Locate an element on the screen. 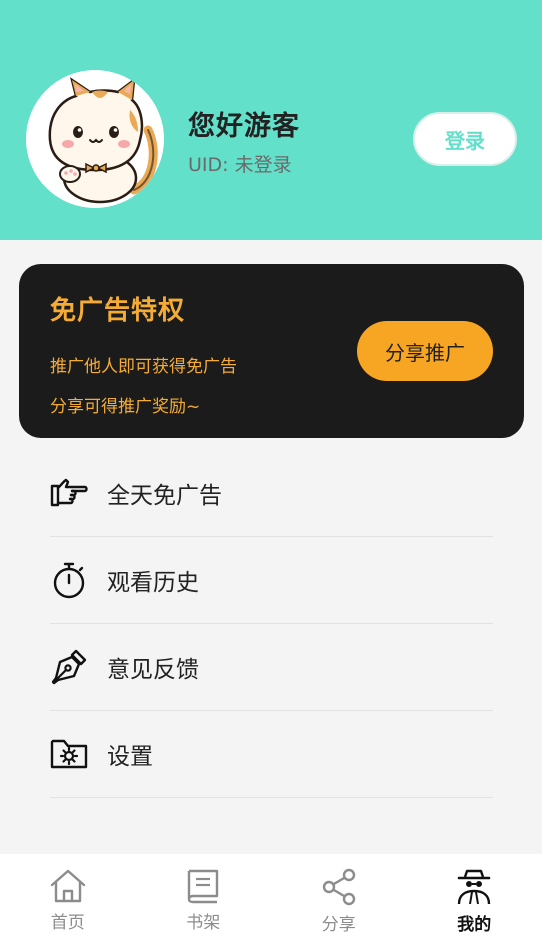 The height and width of the screenshot is (936, 542). menu-item-ad-free: 全天免广告 is located at coordinates (271, 493).